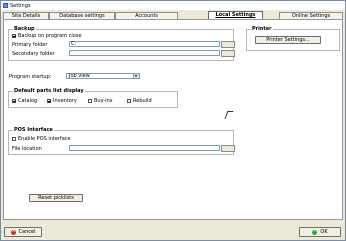  What do you see at coordinates (144, 44) in the screenshot?
I see `primary-folder-input: C:` at bounding box center [144, 44].